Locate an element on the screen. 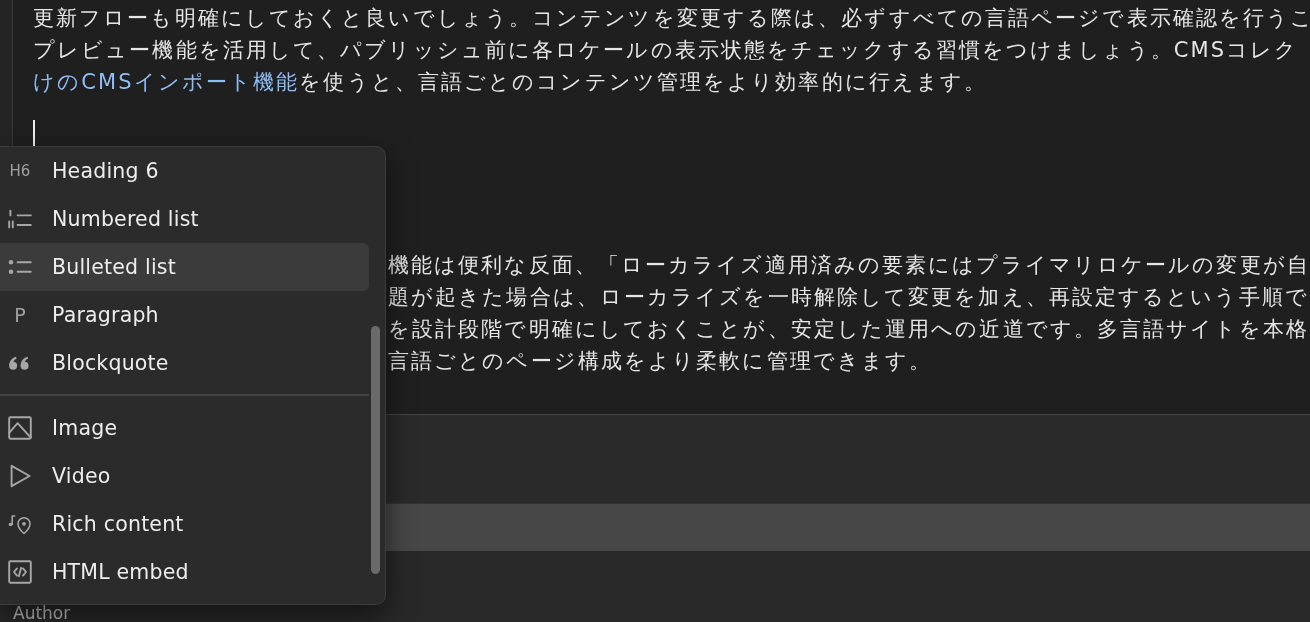 The image size is (1310, 622). scrollbar-thumb is located at coordinates (375, 450).